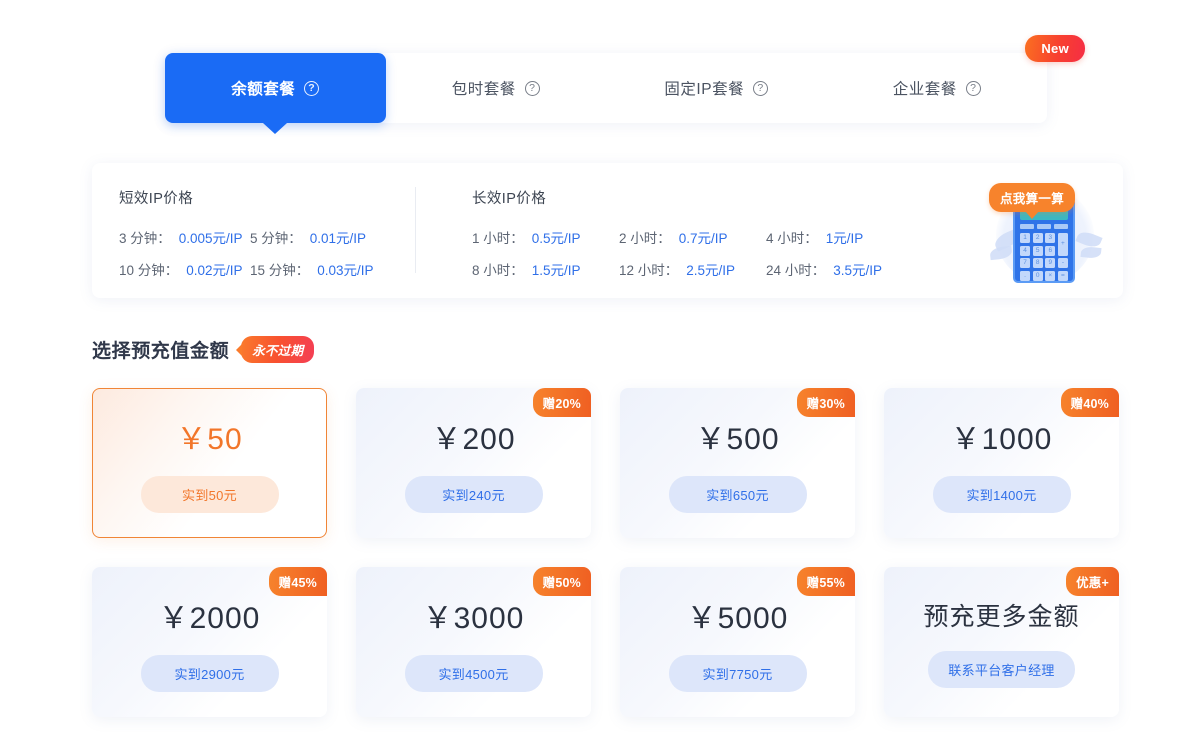 Image resolution: width=1195 pixels, height=741 pixels. Describe the element at coordinates (825, 402) in the screenshot. I see `gift-badge: 赠30%` at that location.